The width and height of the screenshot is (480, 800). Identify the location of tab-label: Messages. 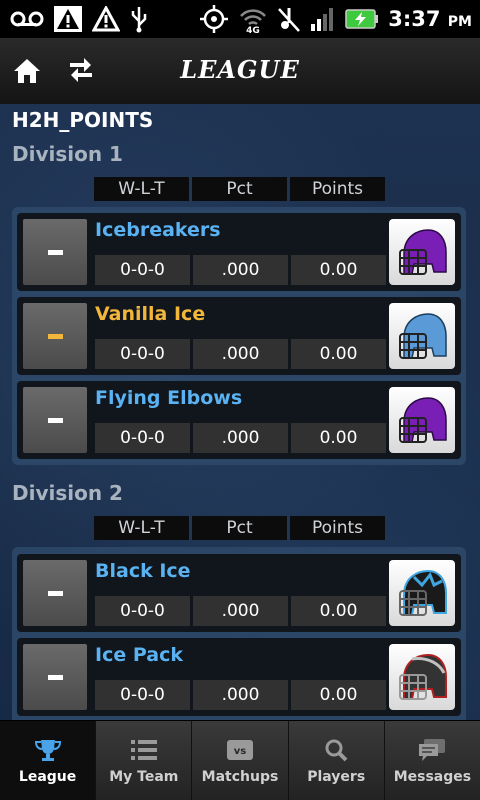
(432, 776).